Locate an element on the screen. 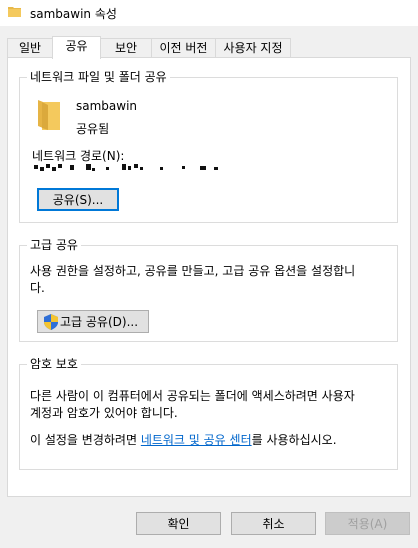 This screenshot has height=548, width=418. change-setting-text: 이 설정을 변경하려면 네트워크 및 공유 센터를 사용하십시오. is located at coordinates (183, 439).